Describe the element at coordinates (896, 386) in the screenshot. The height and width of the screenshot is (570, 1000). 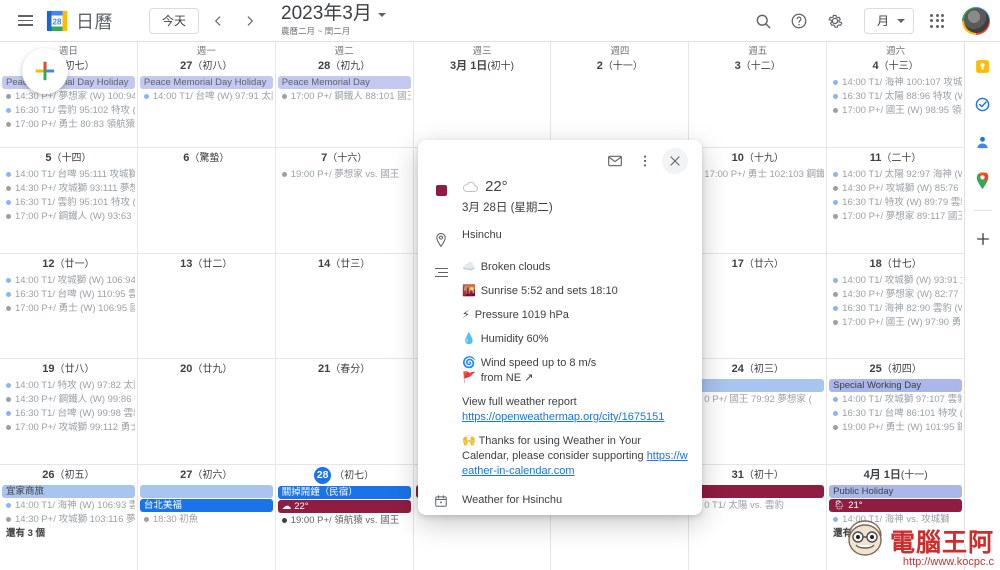
I see `holiday-chip: Special Working Day` at that location.